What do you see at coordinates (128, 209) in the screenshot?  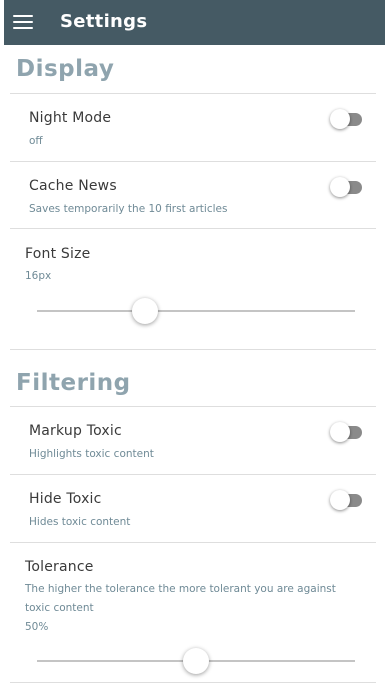 I see `cache-news-description: Saves temporarily the 10 first articles` at bounding box center [128, 209].